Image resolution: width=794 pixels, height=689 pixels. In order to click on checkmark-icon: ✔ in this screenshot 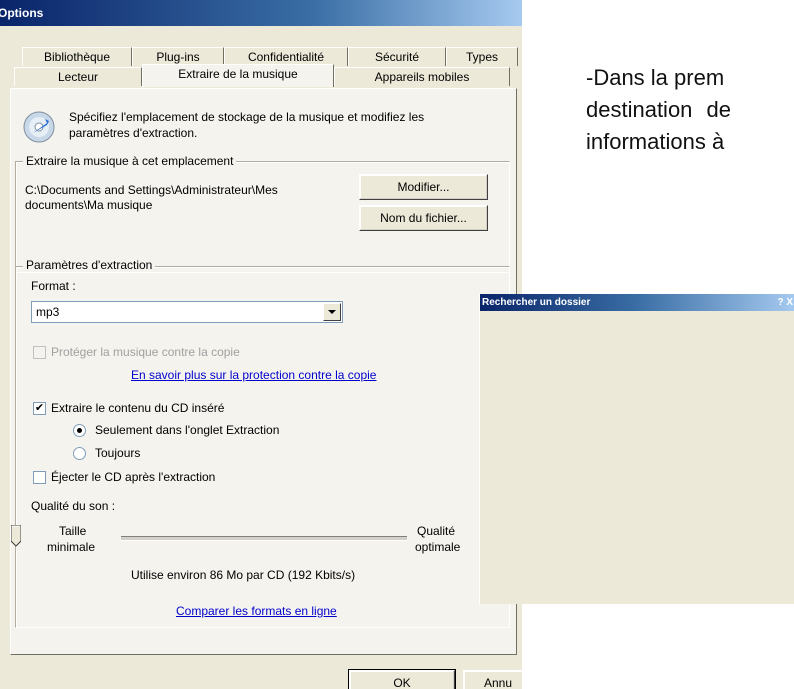, I will do `click(39, 408)`.